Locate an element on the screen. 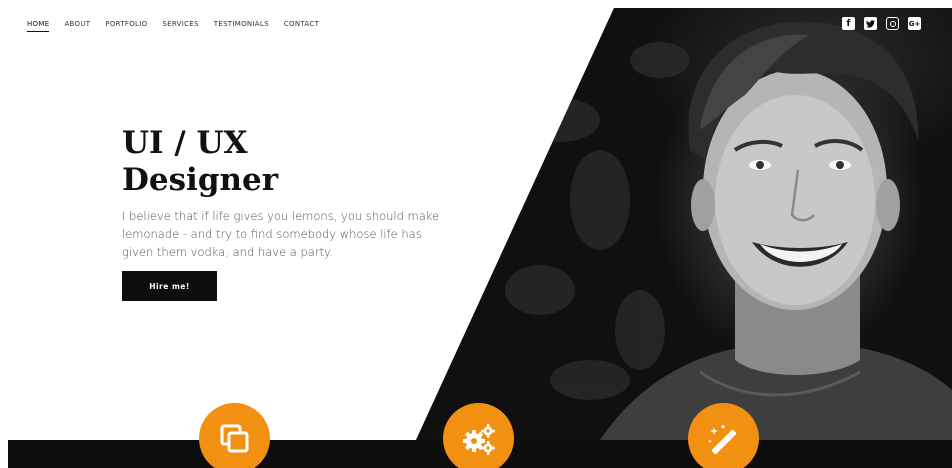  hero-title-line-1: UI / UX is located at coordinates (185, 143).